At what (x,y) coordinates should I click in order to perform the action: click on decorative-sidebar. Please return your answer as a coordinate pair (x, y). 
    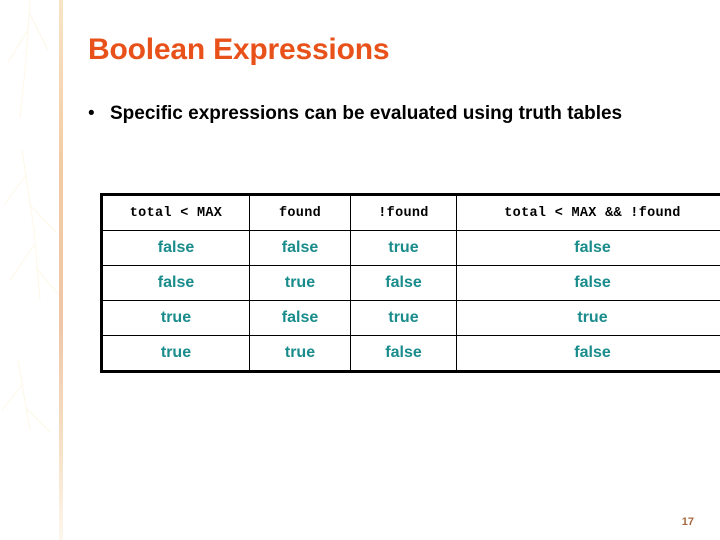
    Looking at the image, I should click on (31, 270).